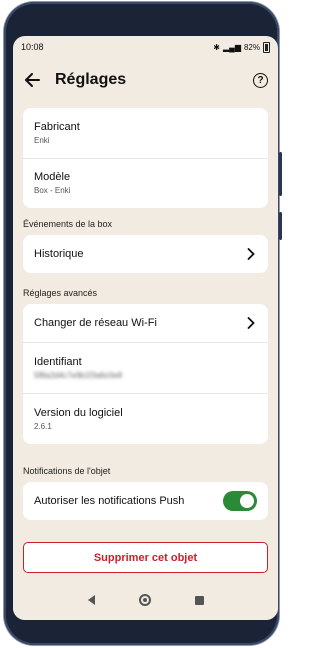  What do you see at coordinates (145, 47) in the screenshot?
I see `status-bar: 10:08 ✱ ▂▄▆ 82%` at bounding box center [145, 47].